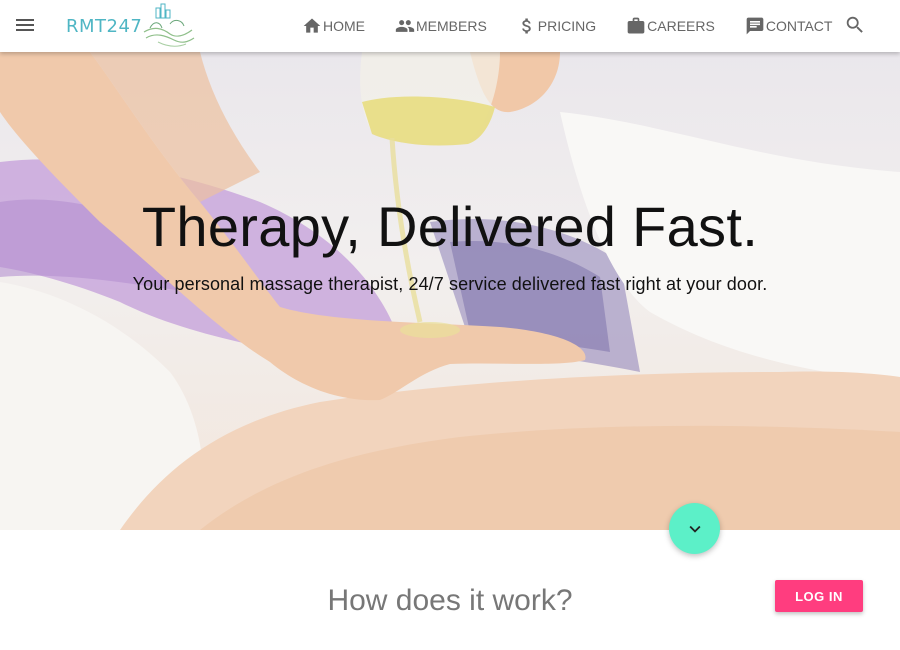 This screenshot has height=650, width=900. I want to click on nav-members: MEMBERS, so click(441, 26).